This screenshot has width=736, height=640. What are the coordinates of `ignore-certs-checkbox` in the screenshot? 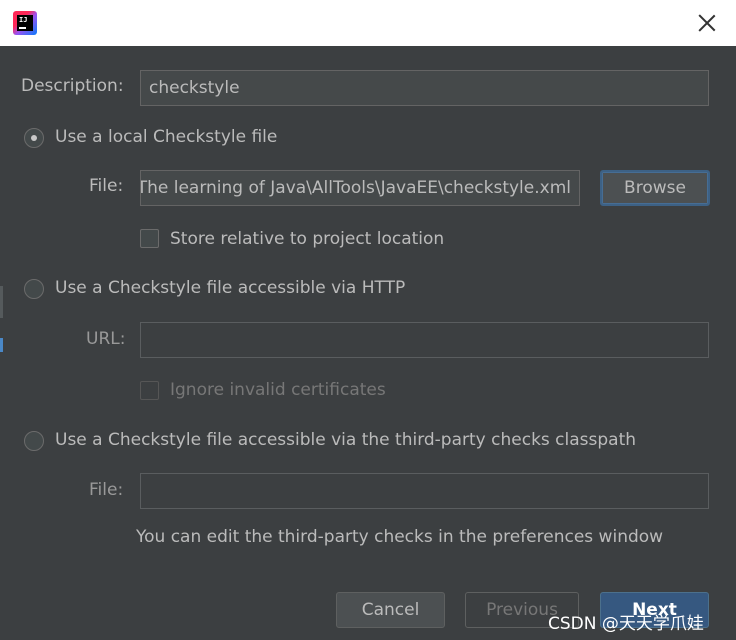 It's located at (149, 390).